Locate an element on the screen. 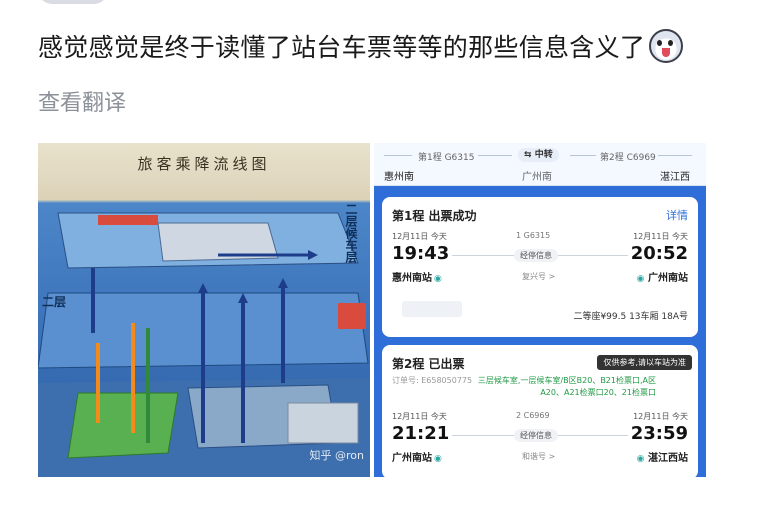 The width and height of the screenshot is (777, 507). leg2-dep-station: 广州南站 ◉ is located at coordinates (417, 456).